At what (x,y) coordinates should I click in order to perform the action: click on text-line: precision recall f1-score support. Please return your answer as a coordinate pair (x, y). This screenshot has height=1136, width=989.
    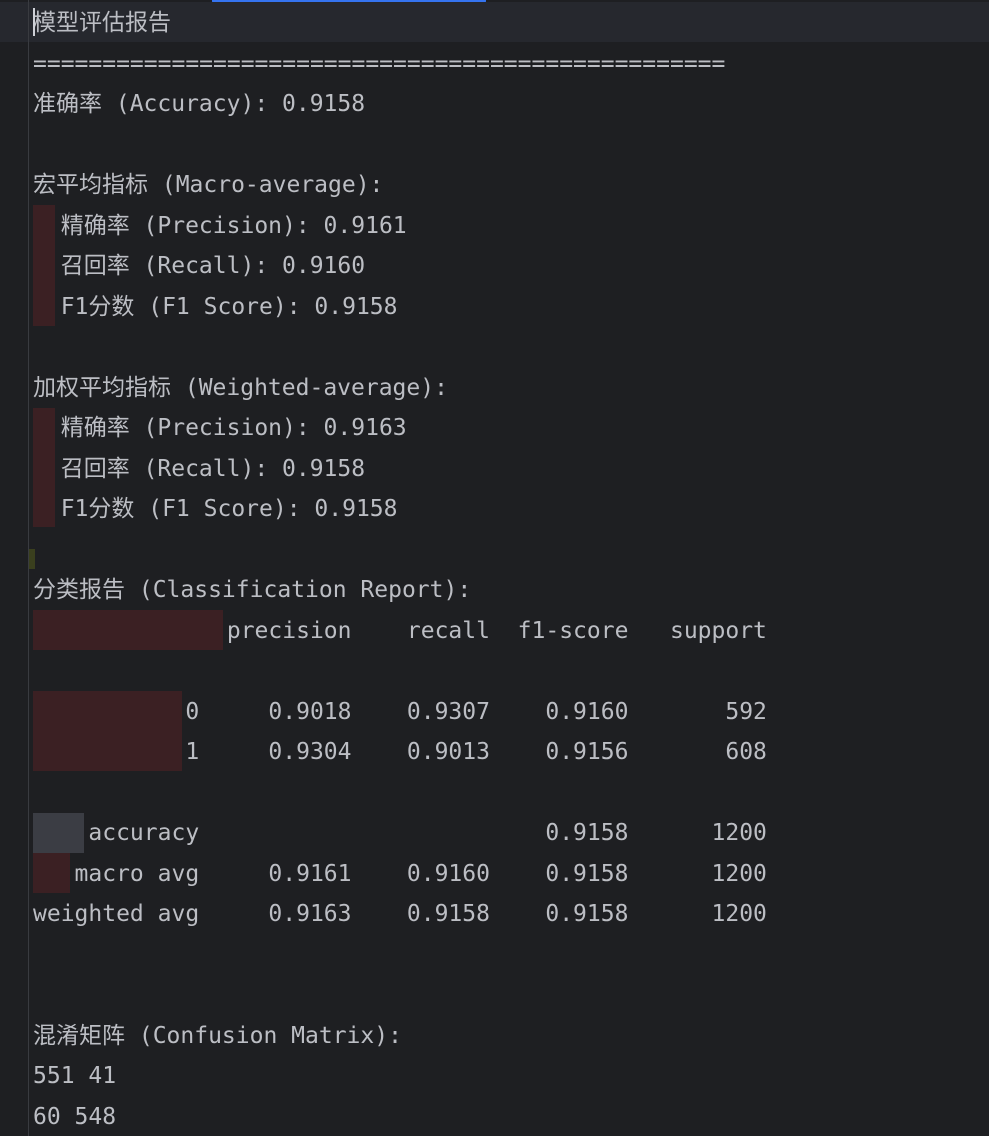
    Looking at the image, I should click on (400, 631).